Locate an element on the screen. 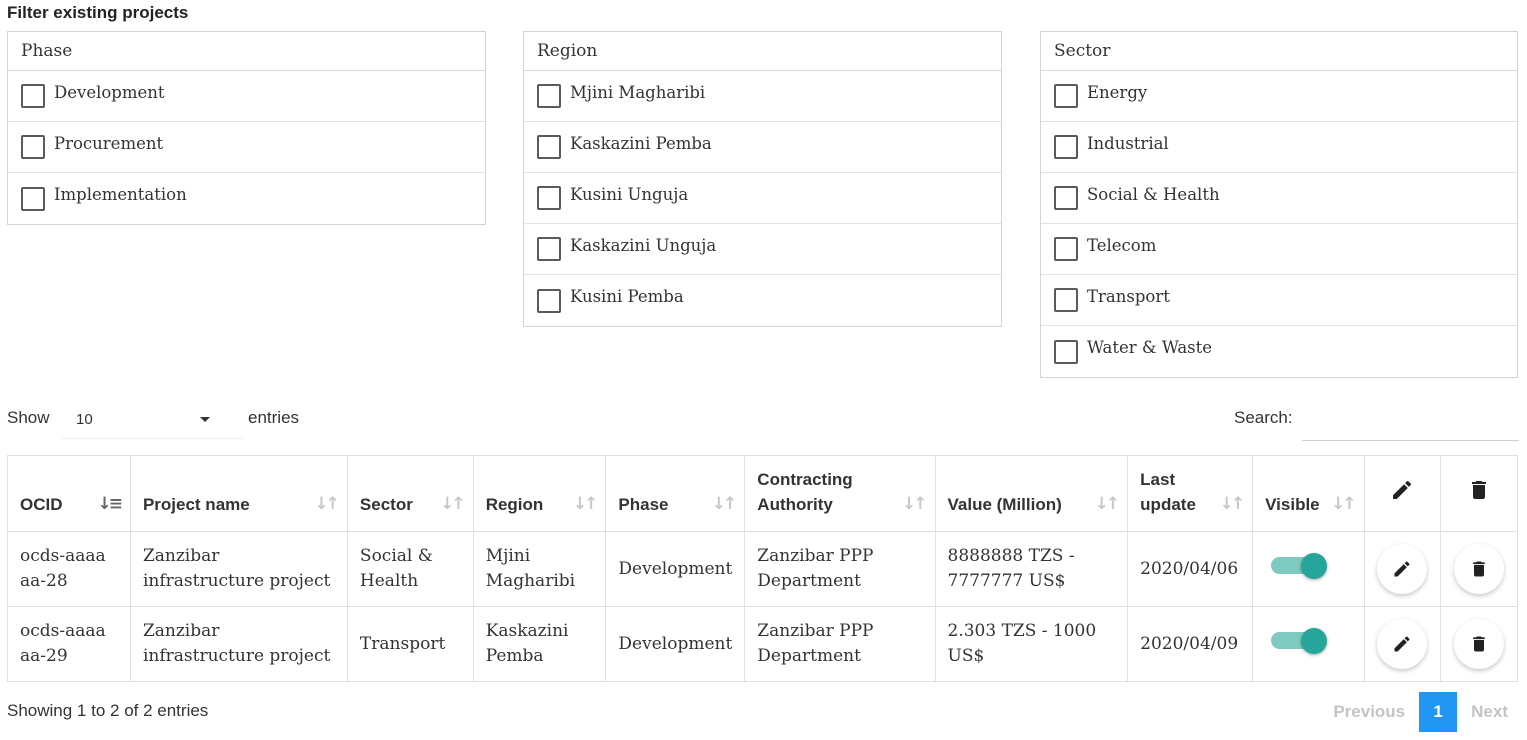 The width and height of the screenshot is (1527, 740). show-label: Show is located at coordinates (28, 417).